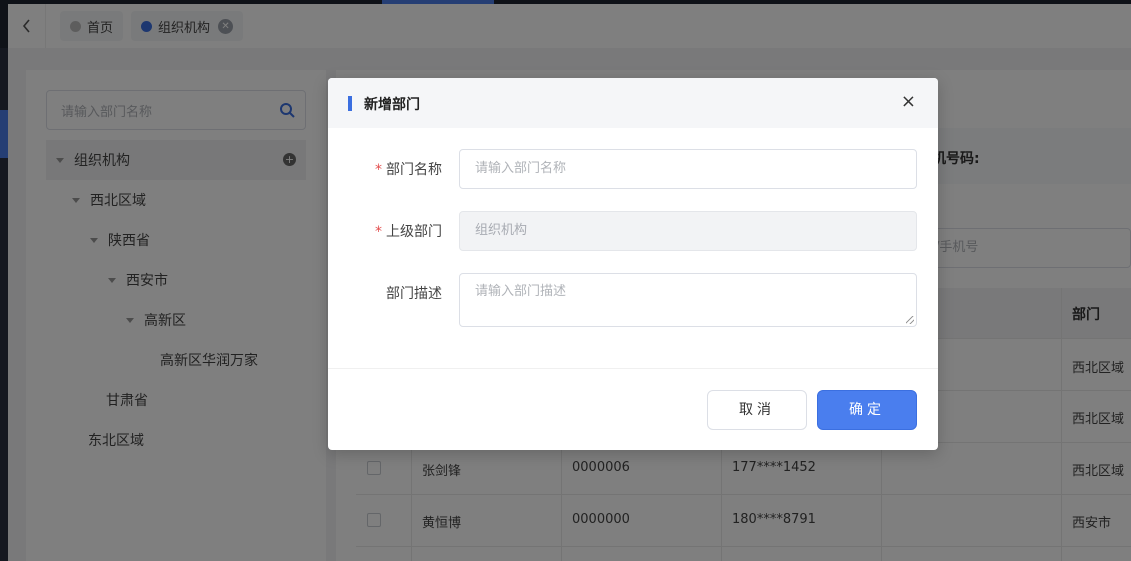 The height and width of the screenshot is (561, 1131). I want to click on dept-name-label: * 部门名称, so click(408, 169).